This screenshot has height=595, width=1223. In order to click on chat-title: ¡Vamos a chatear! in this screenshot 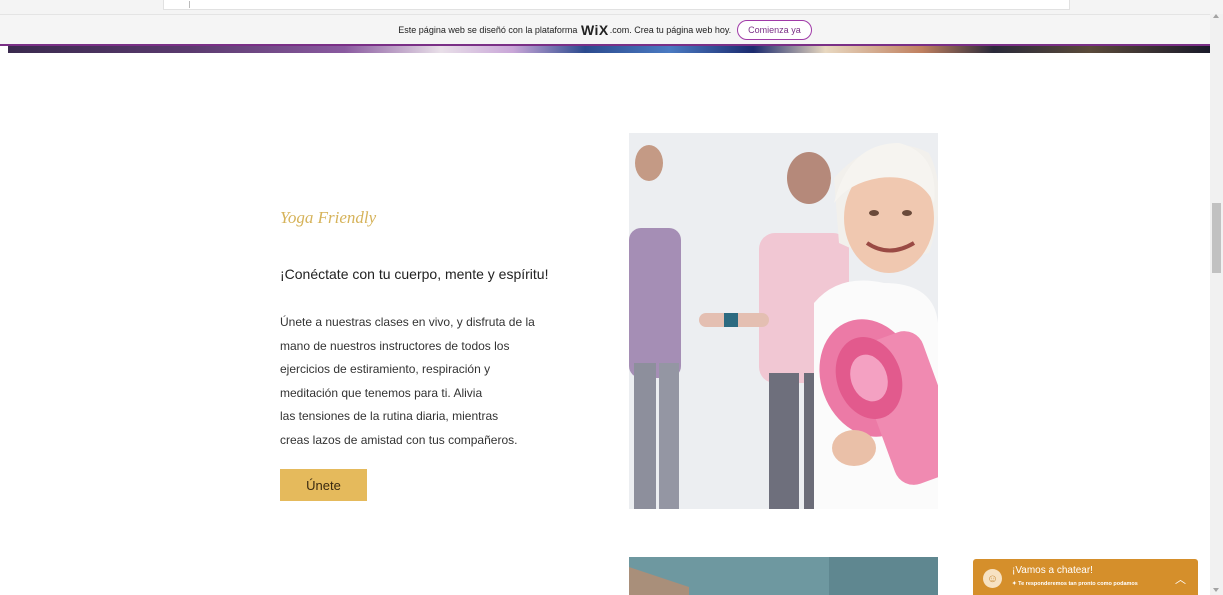, I will do `click(1052, 570)`.